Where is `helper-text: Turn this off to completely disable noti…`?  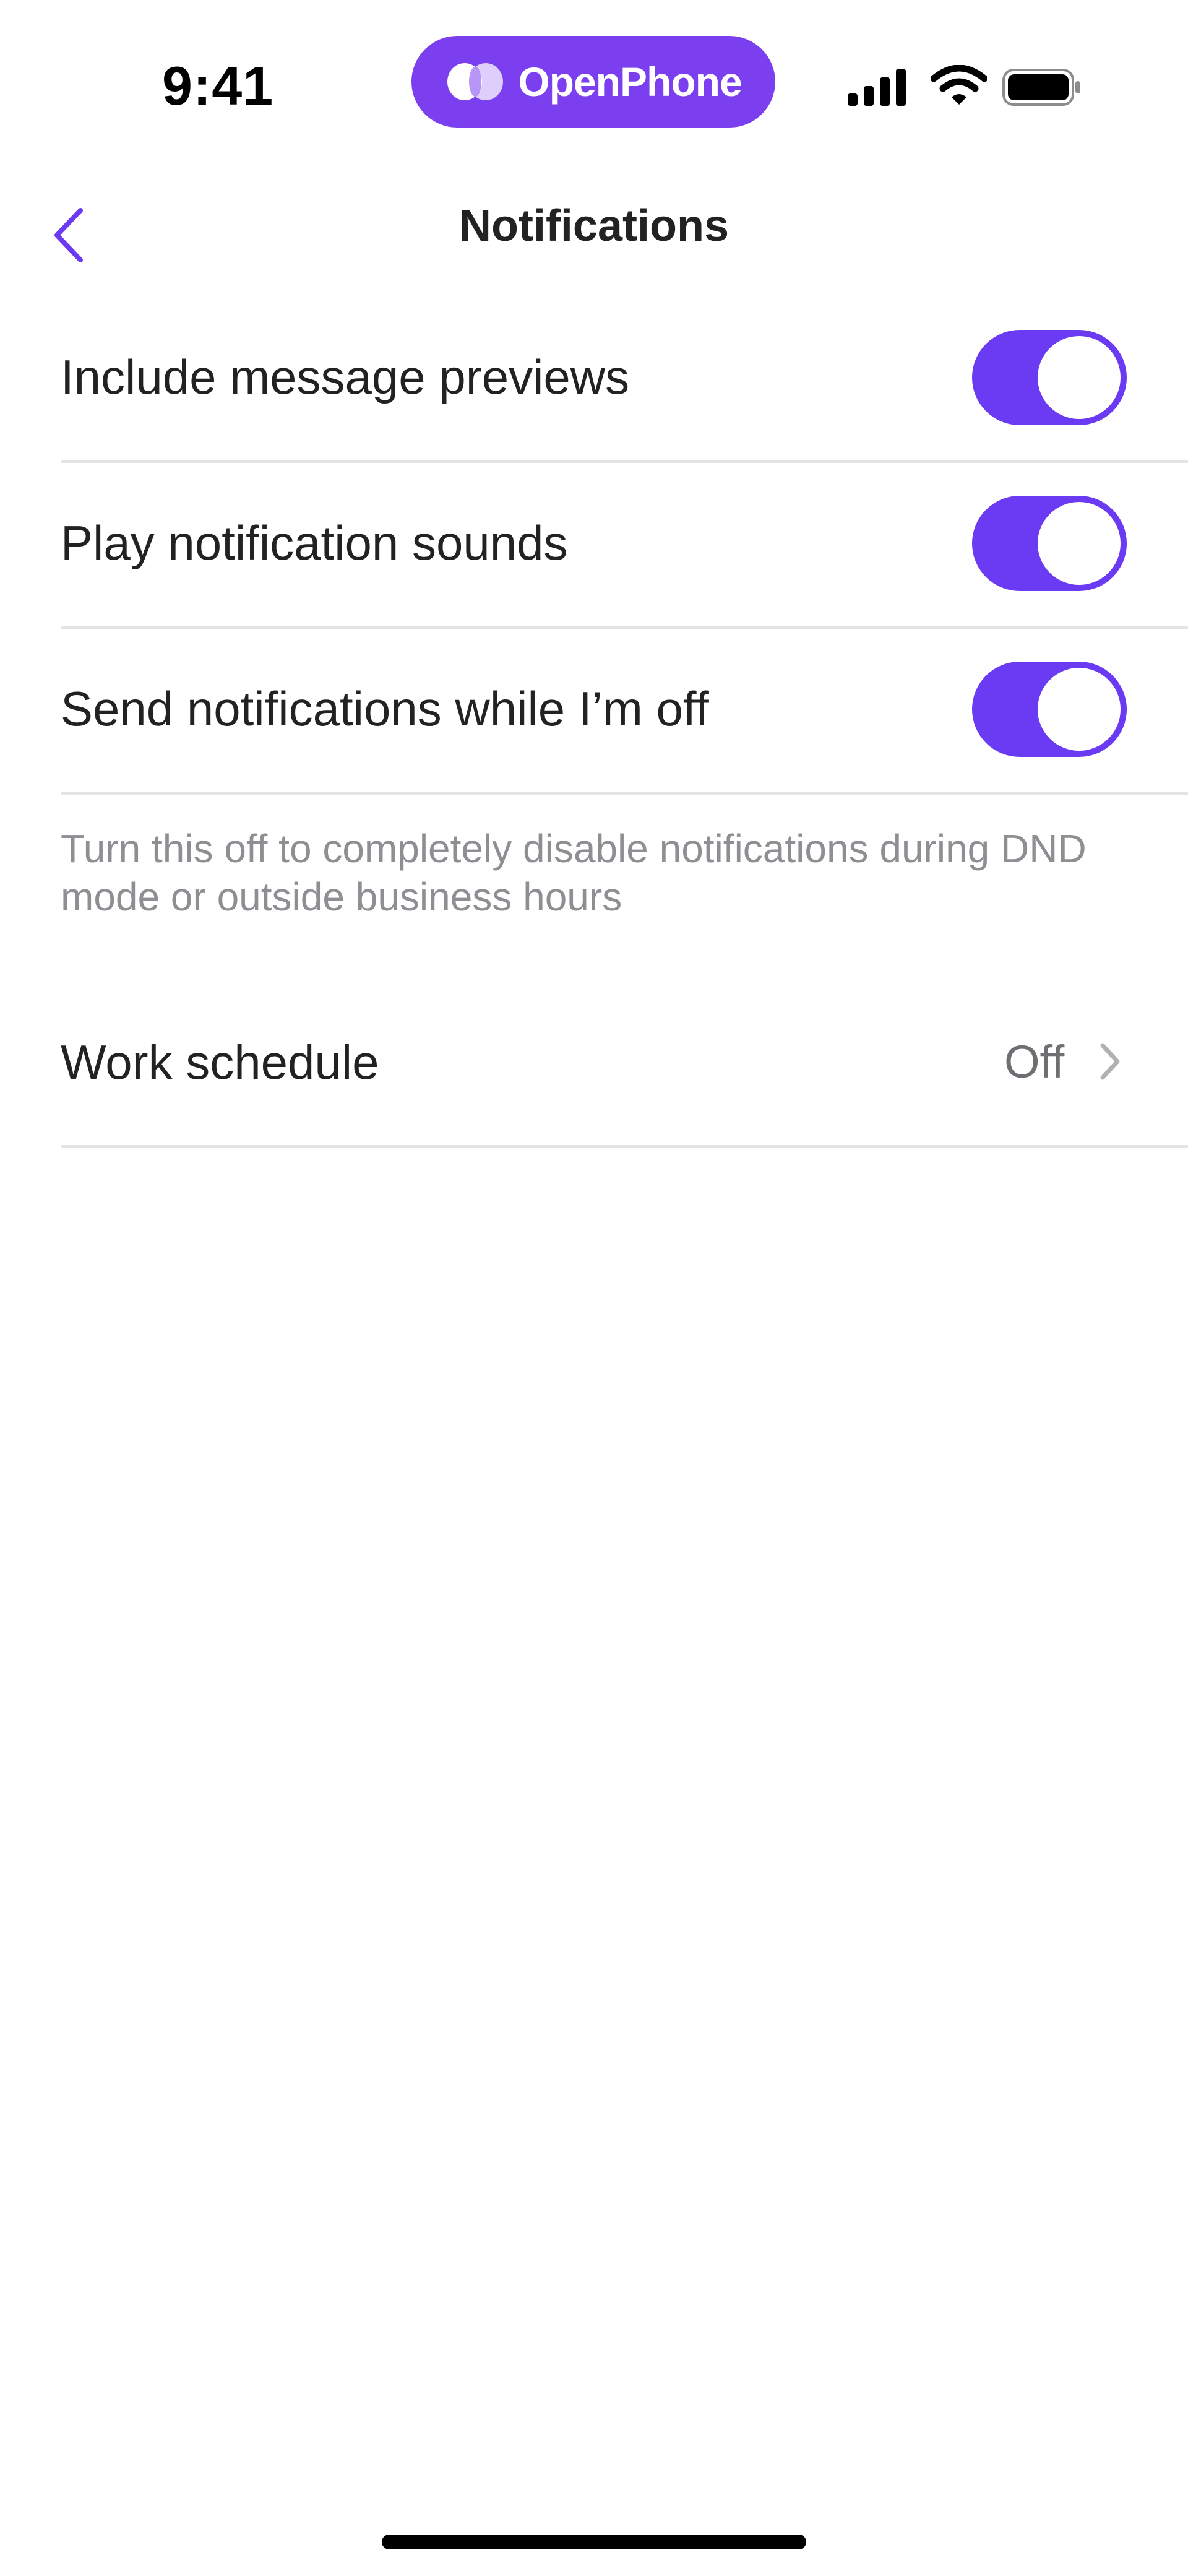
helper-text: Turn this off to completely disable noti… is located at coordinates (574, 872).